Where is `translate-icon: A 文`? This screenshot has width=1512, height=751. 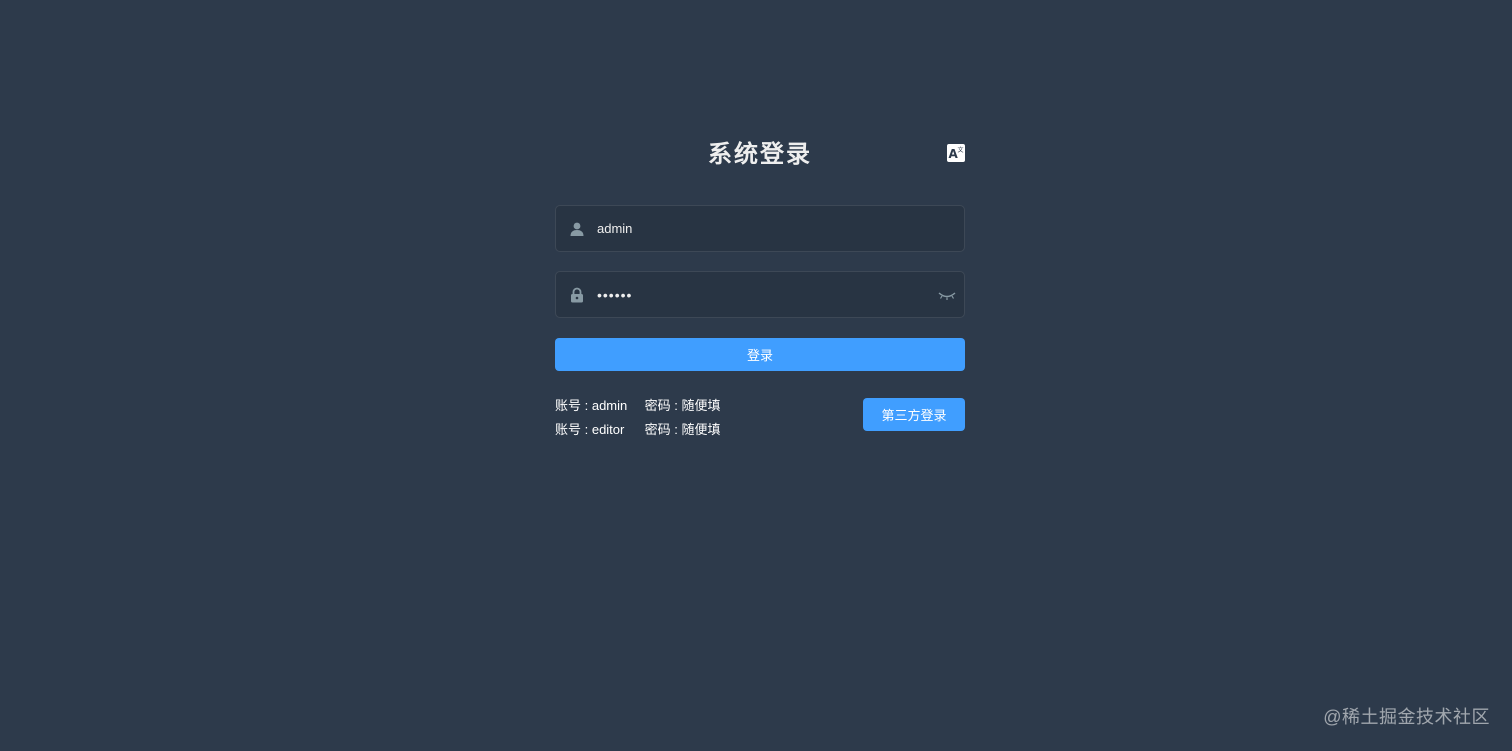 translate-icon: A 文 is located at coordinates (956, 153).